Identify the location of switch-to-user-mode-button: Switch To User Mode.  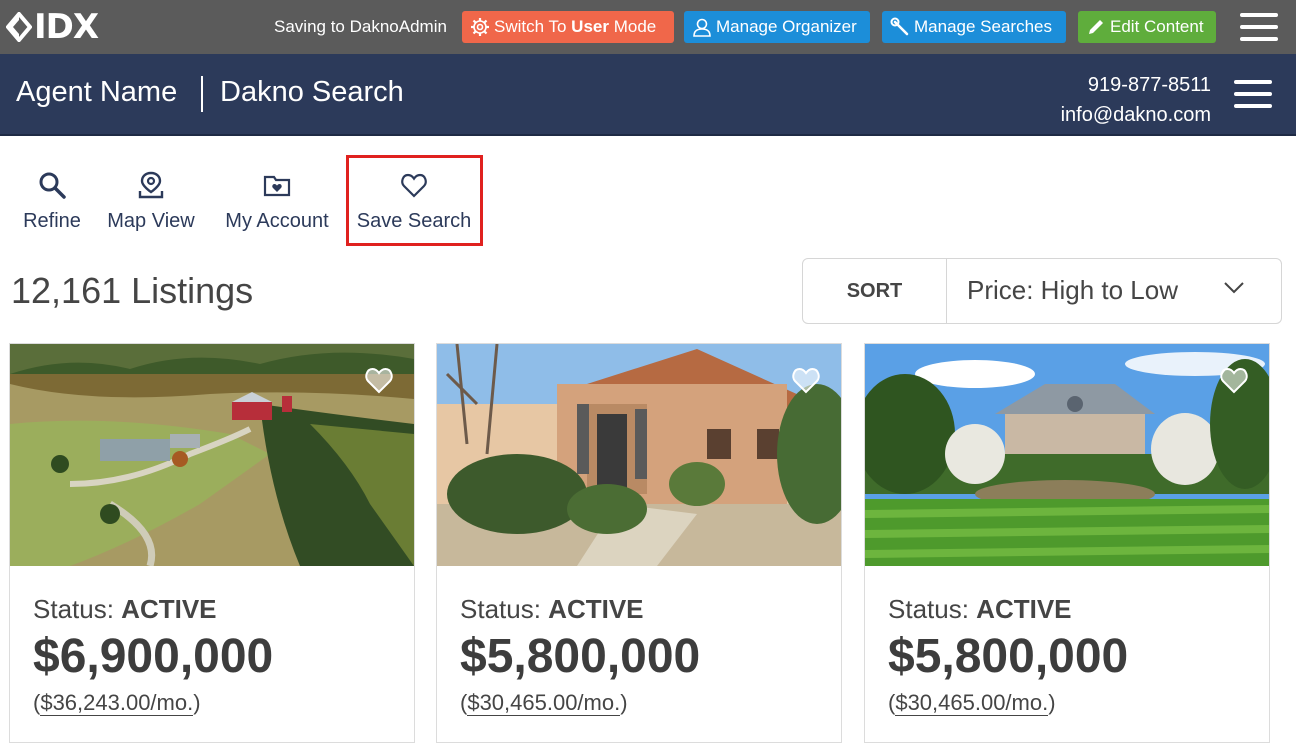
(568, 27).